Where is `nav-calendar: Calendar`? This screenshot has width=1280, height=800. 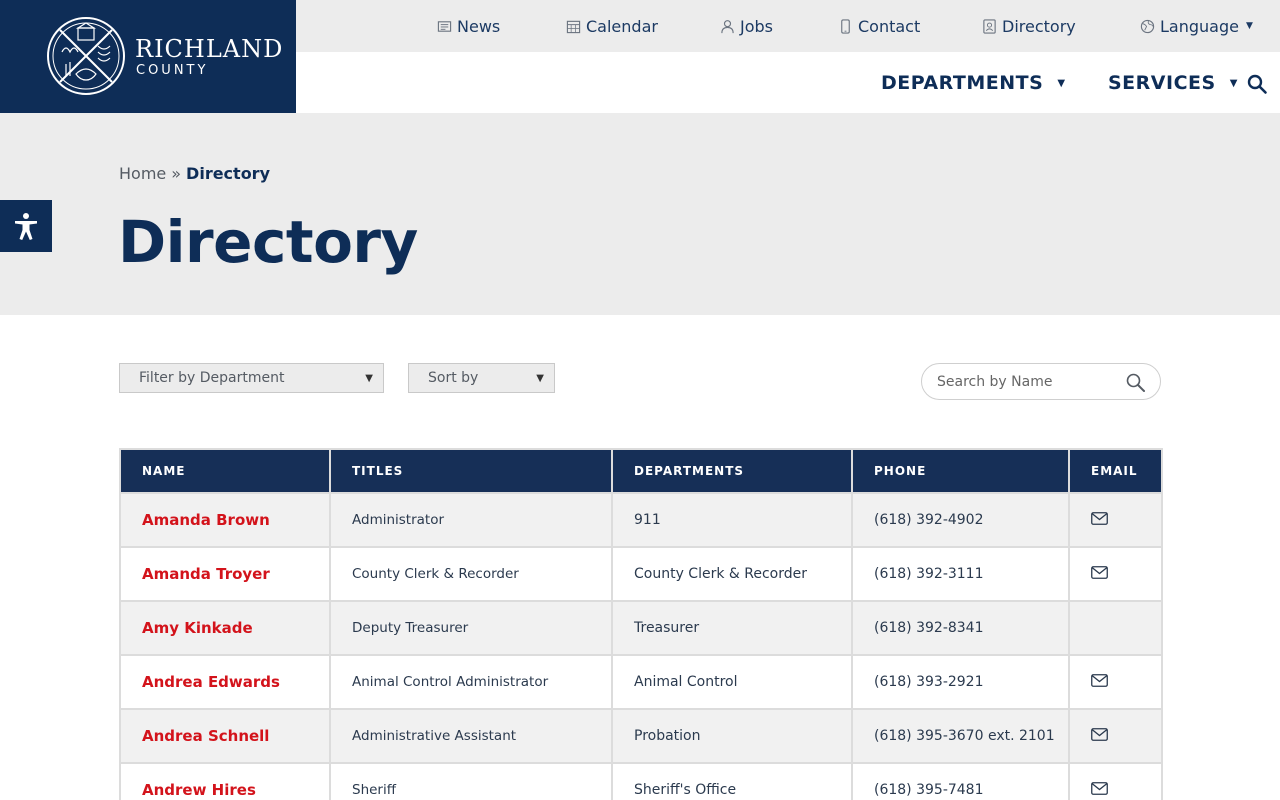 nav-calendar: Calendar is located at coordinates (612, 26).